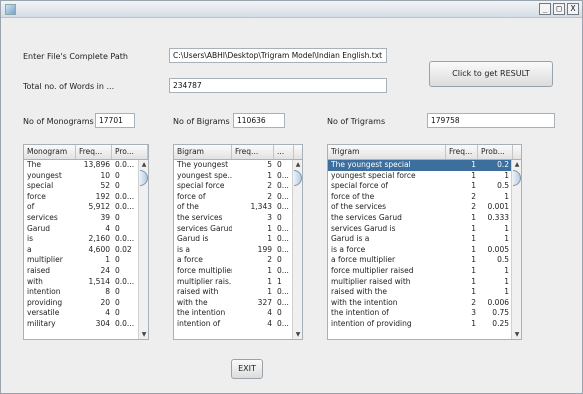  I want to click on table-cell: special force of, so click(360, 186).